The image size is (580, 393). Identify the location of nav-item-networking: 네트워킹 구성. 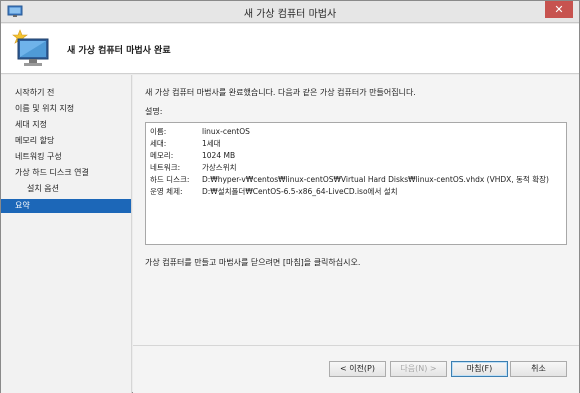
(66, 157).